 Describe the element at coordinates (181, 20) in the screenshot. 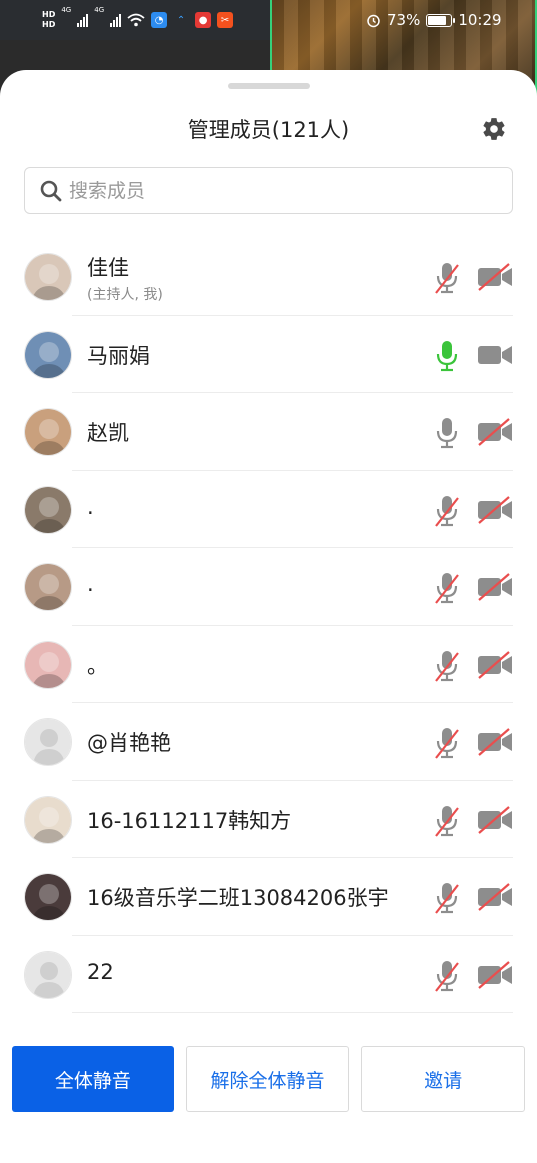

I see `app-notification-icon: ⌃` at that location.